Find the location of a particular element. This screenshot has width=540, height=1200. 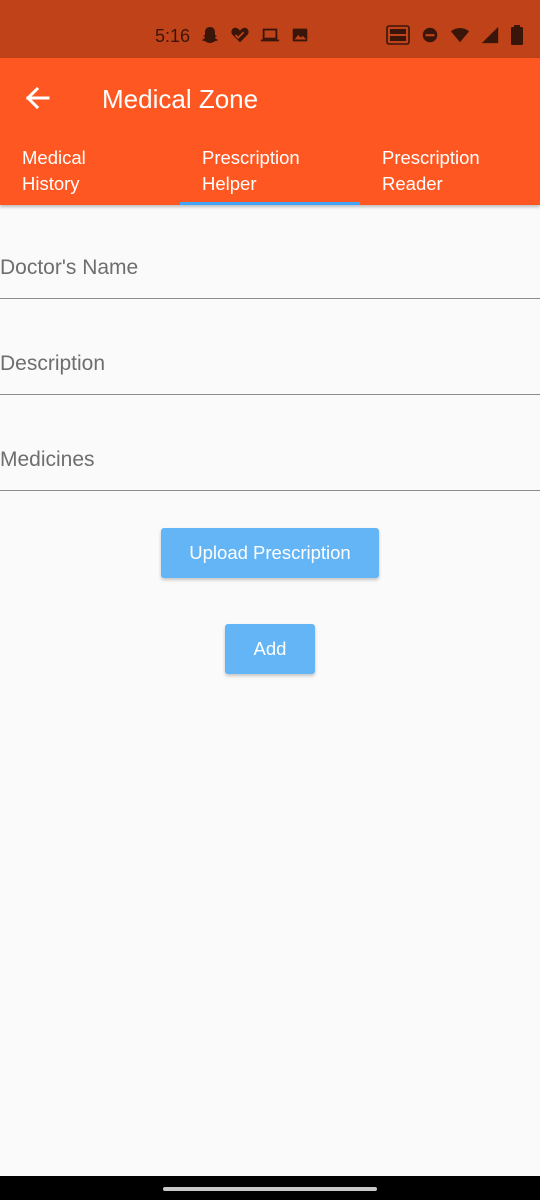

health-heart-icon is located at coordinates (240, 35).